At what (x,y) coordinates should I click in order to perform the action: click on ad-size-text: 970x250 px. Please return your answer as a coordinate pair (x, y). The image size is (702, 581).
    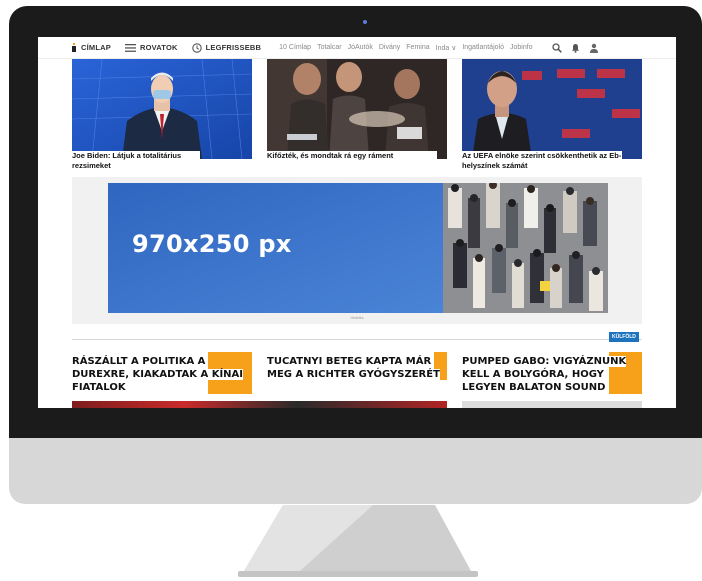
    Looking at the image, I should click on (212, 244).